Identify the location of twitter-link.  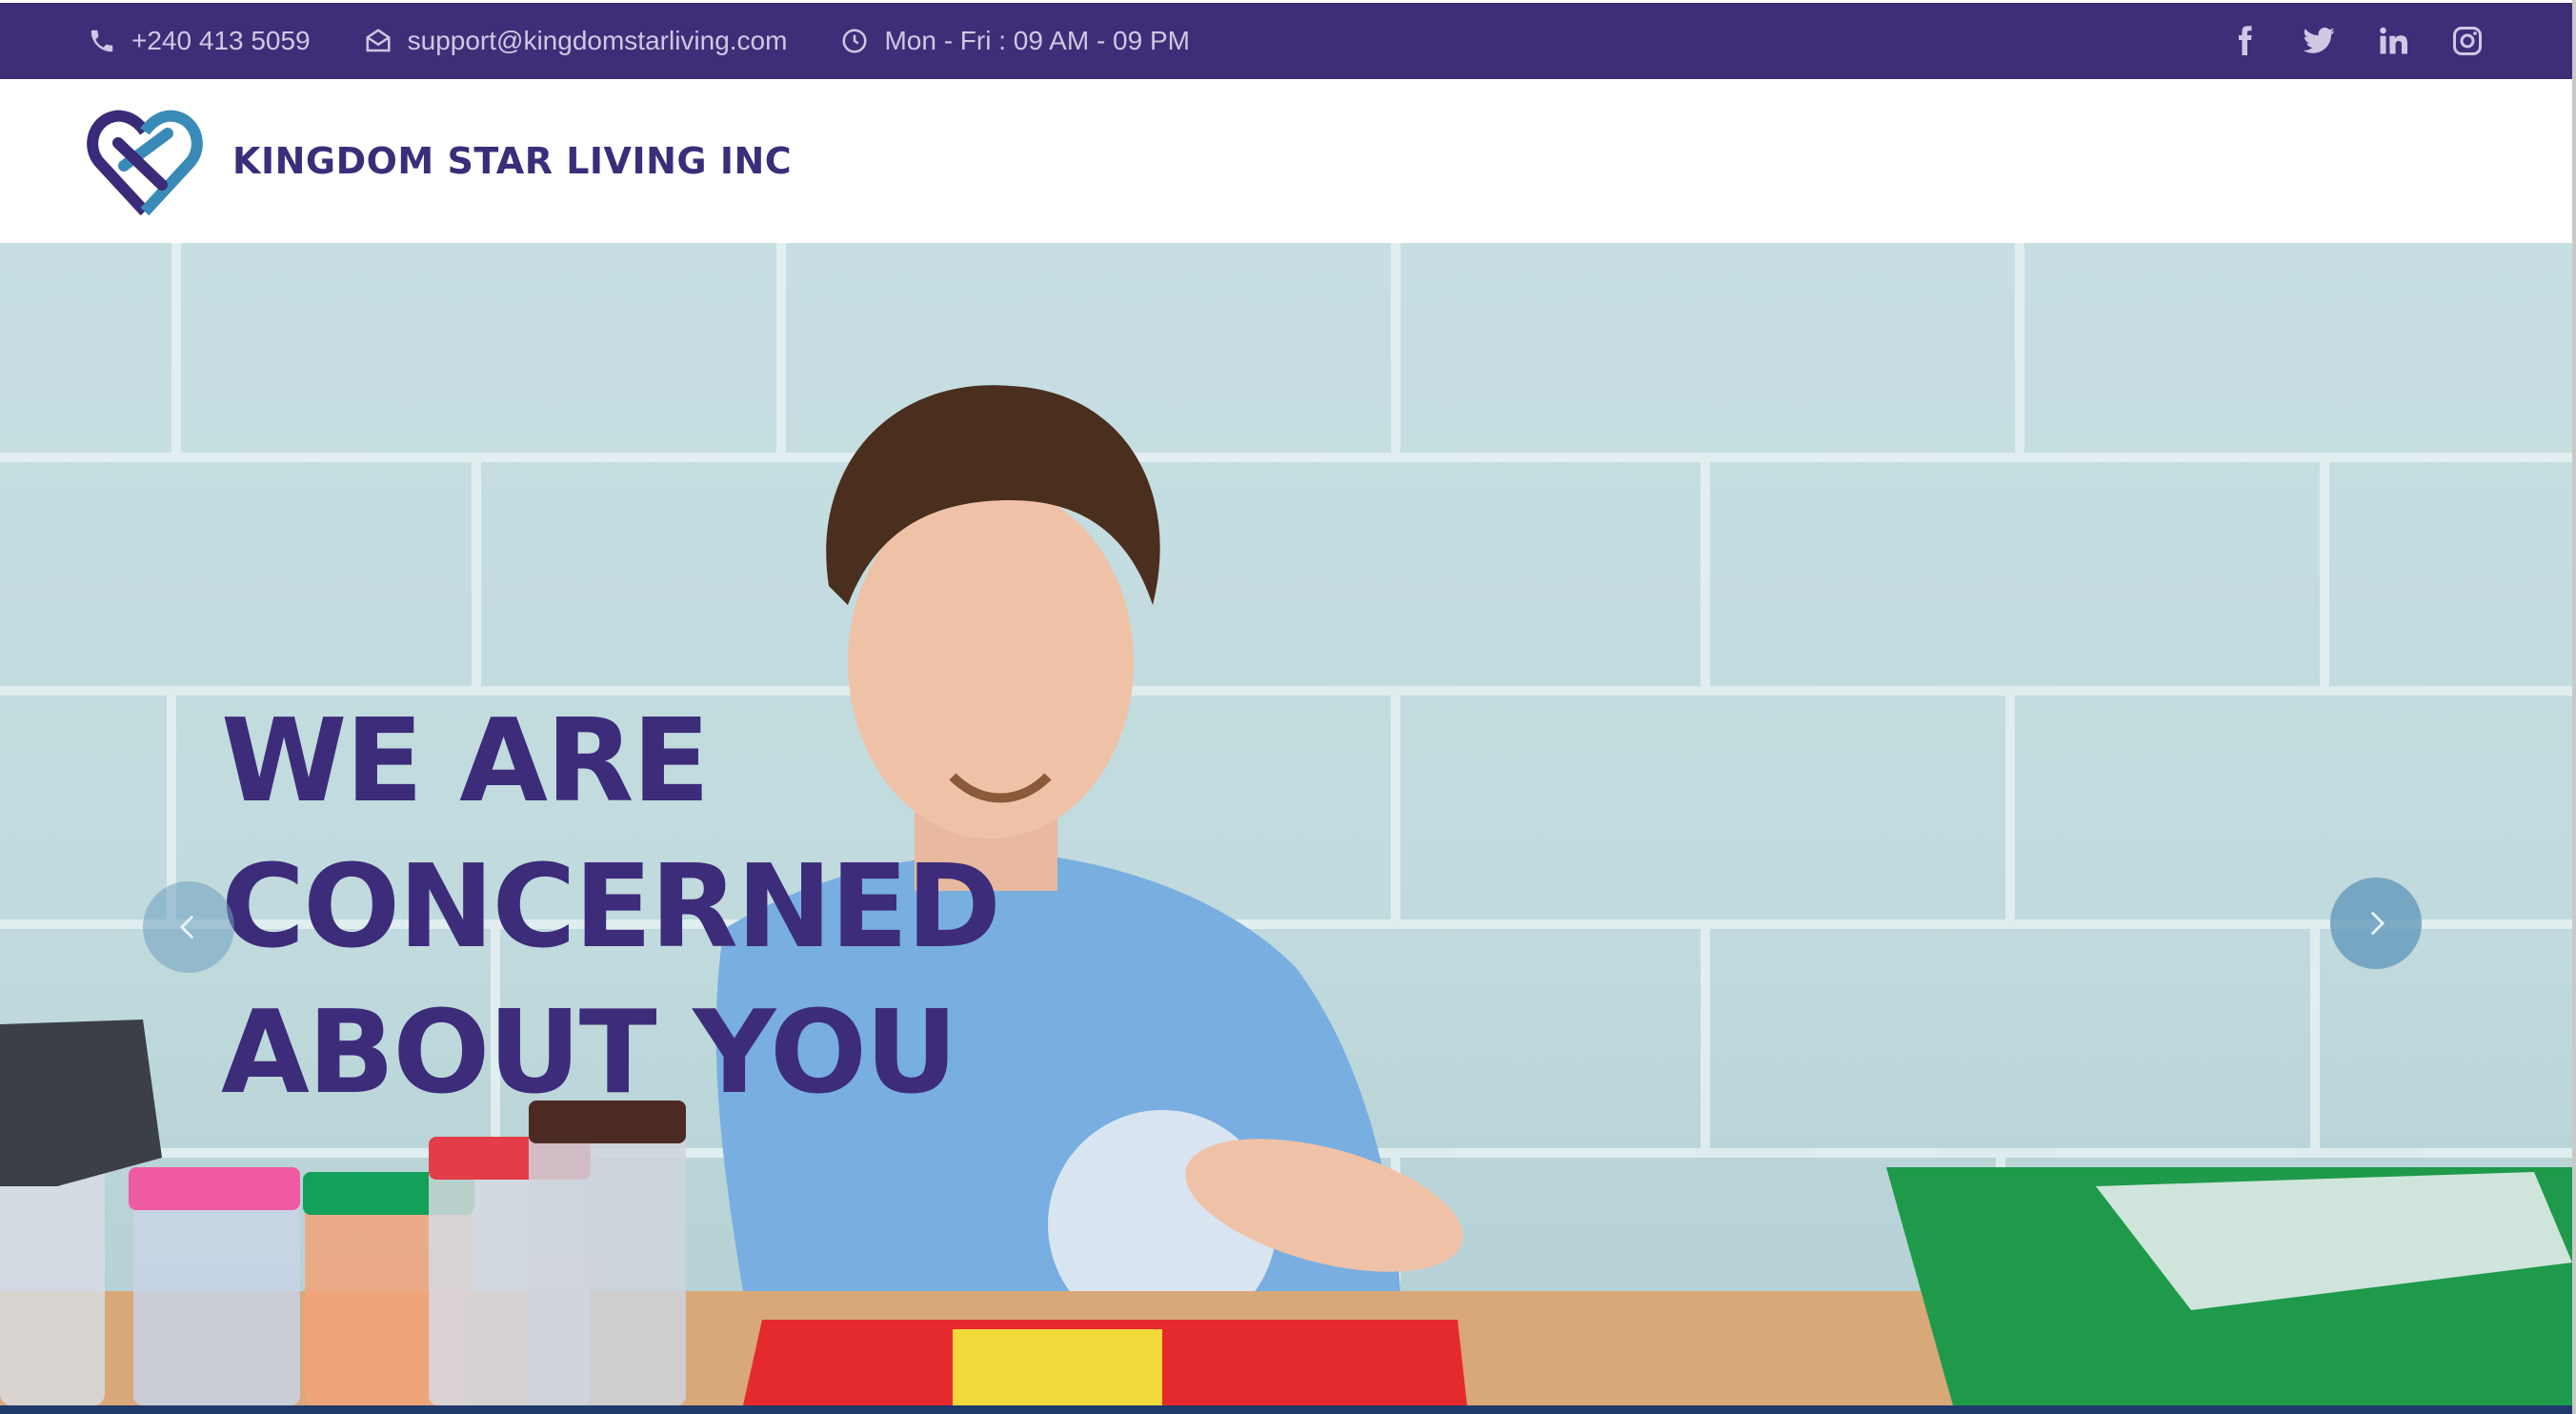
(2319, 41).